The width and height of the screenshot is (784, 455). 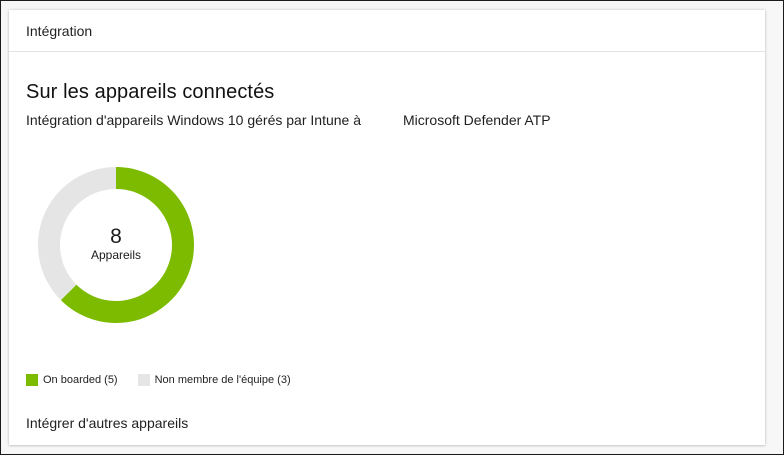 What do you see at coordinates (116, 254) in the screenshot?
I see `device-count-label: Appareils` at bounding box center [116, 254].